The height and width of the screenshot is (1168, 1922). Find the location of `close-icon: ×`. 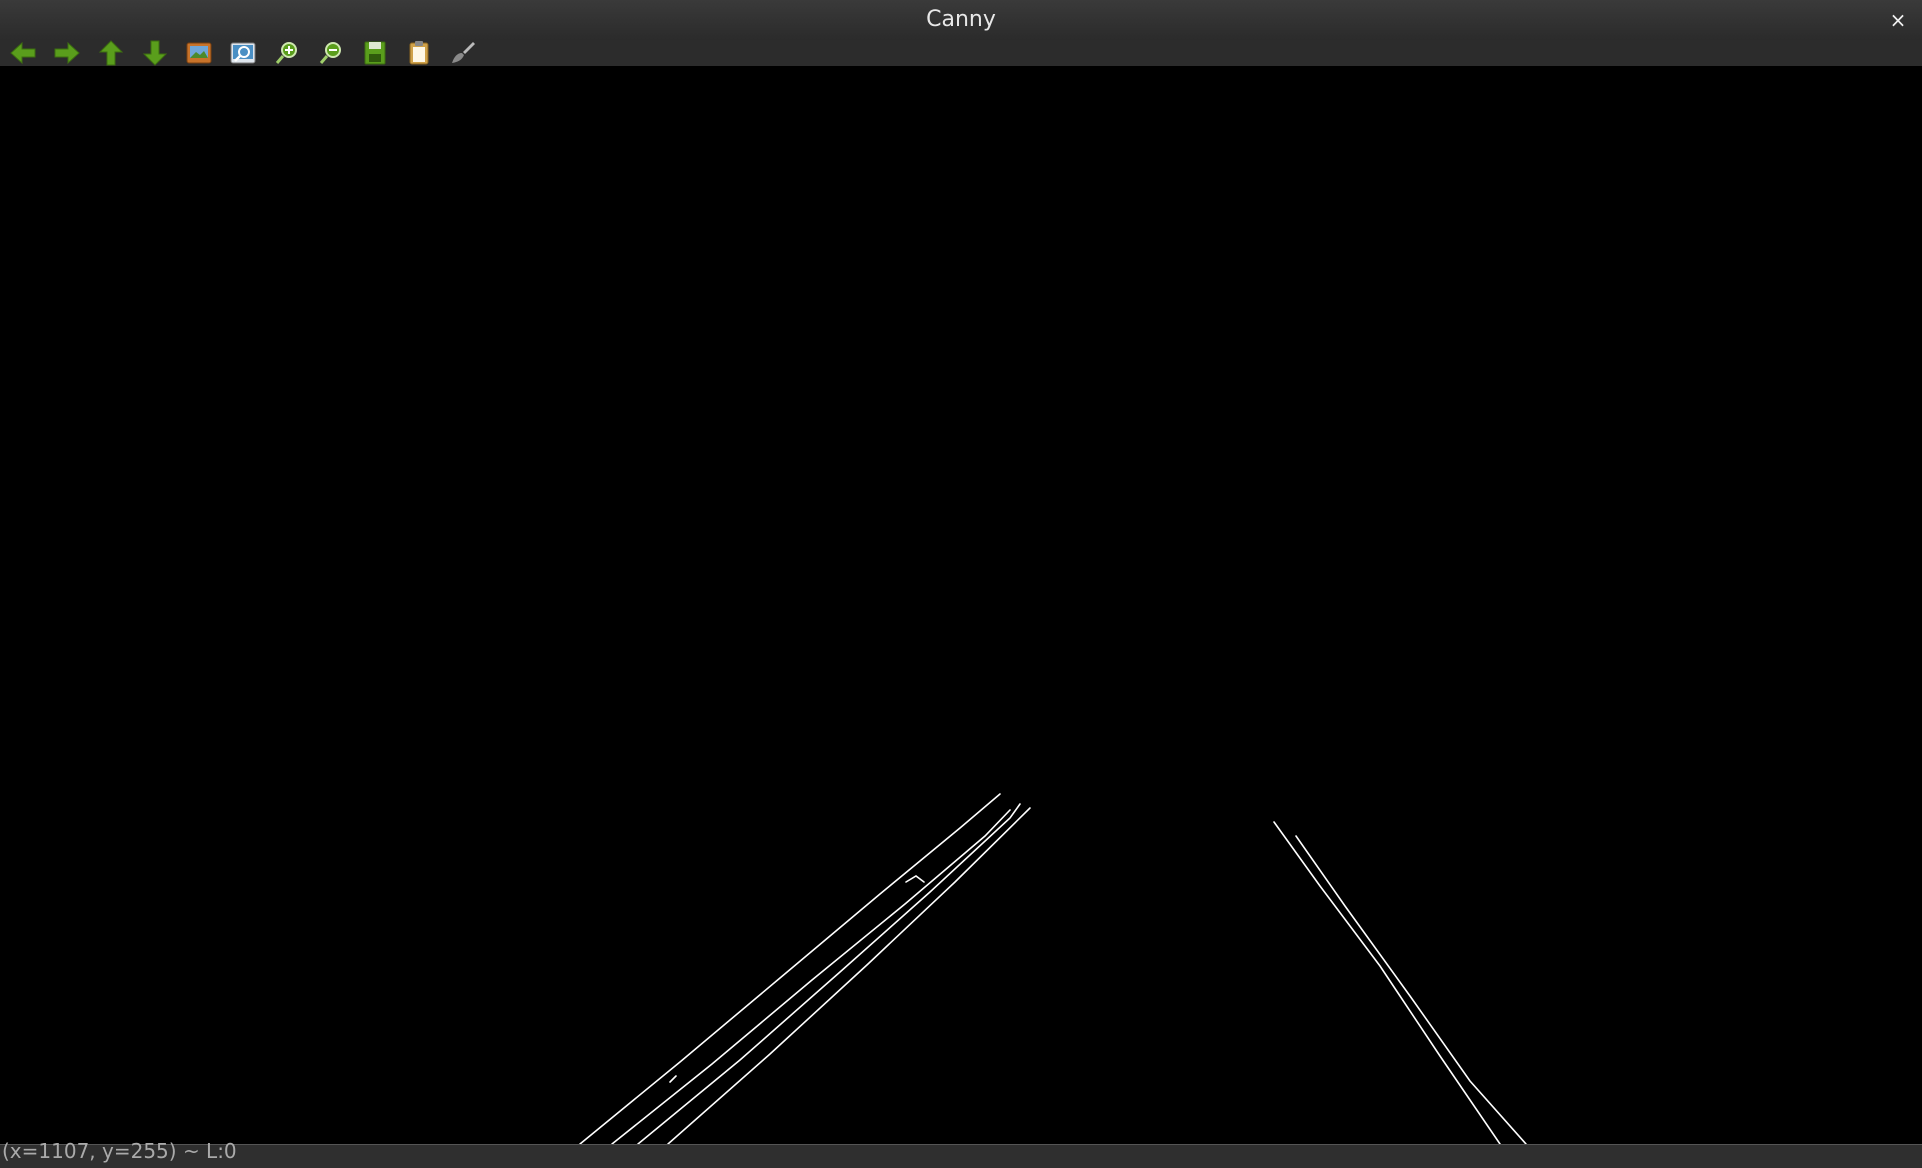

close-icon: × is located at coordinates (1898, 20).